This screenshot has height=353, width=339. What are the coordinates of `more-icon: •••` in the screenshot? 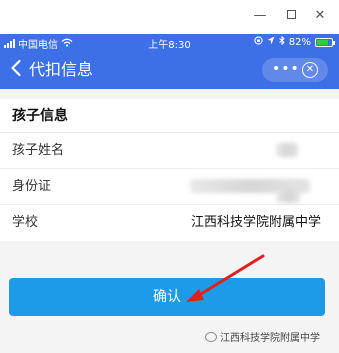 It's located at (286, 69).